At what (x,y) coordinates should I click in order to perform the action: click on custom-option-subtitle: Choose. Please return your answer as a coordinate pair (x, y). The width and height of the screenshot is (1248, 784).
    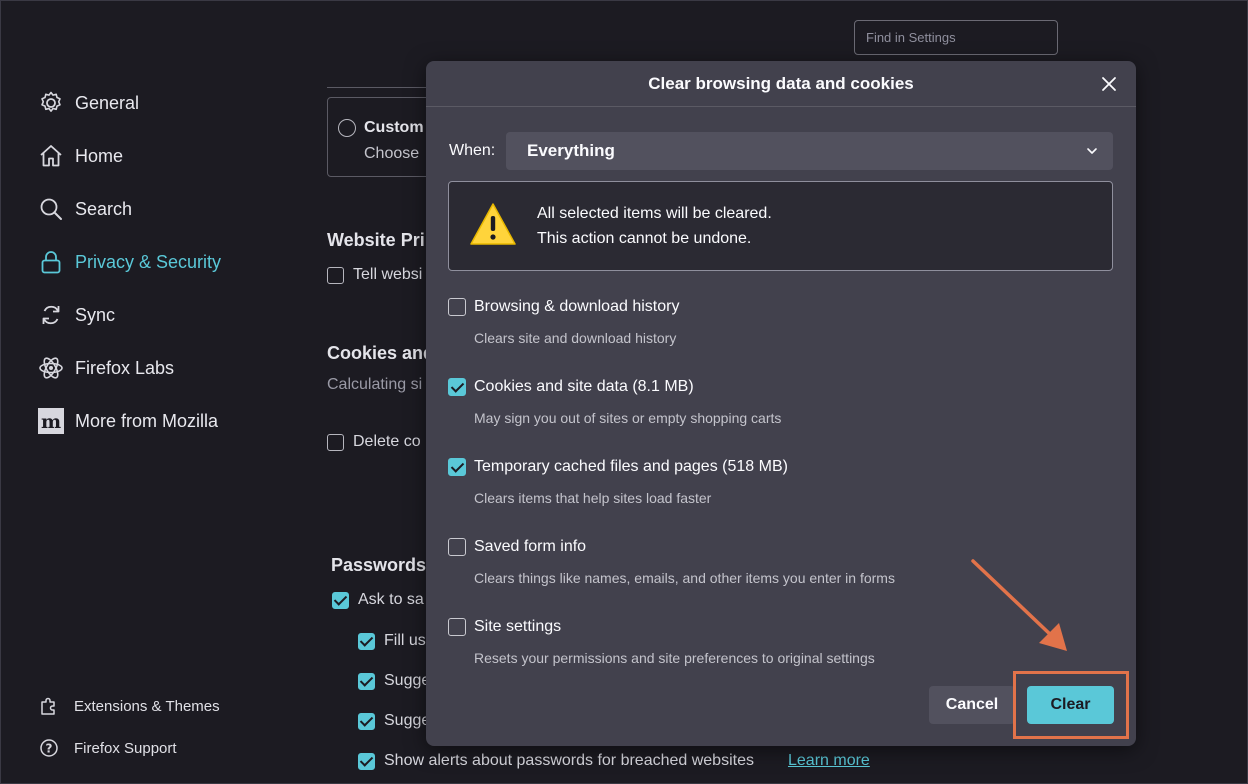
    Looking at the image, I should click on (392, 153).